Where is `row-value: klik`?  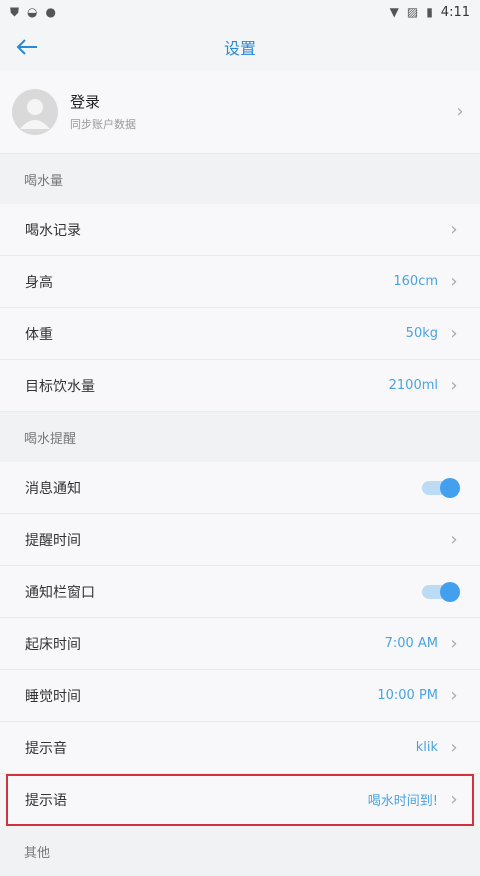 row-value: klik is located at coordinates (426, 747).